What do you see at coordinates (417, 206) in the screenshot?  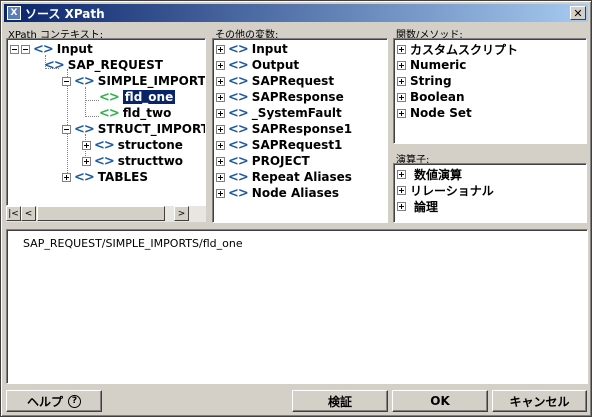 I see `operator-item-logical: 論理` at bounding box center [417, 206].